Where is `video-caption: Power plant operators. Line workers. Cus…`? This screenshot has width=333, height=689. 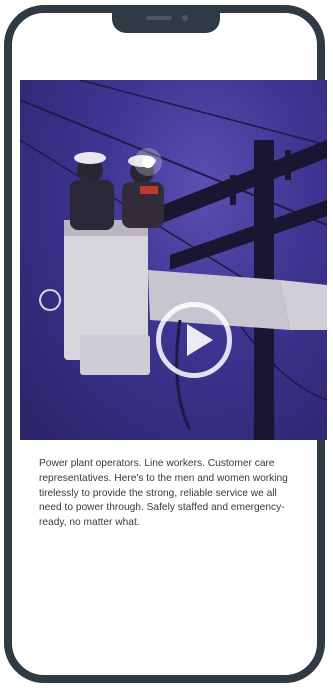 video-caption: Power plant operators. Line workers. Cus… is located at coordinates (163, 493).